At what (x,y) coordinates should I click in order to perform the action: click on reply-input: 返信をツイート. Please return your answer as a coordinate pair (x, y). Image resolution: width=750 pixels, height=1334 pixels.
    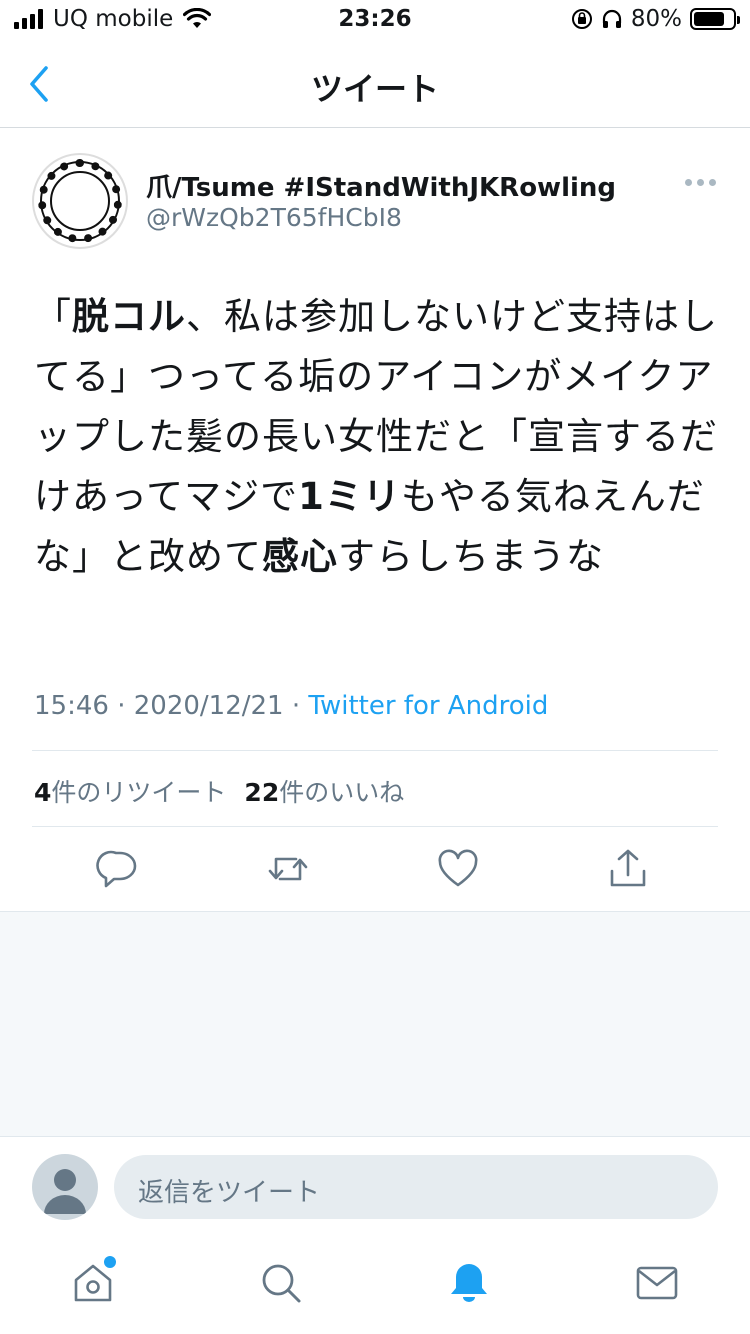
    Looking at the image, I should click on (416, 1187).